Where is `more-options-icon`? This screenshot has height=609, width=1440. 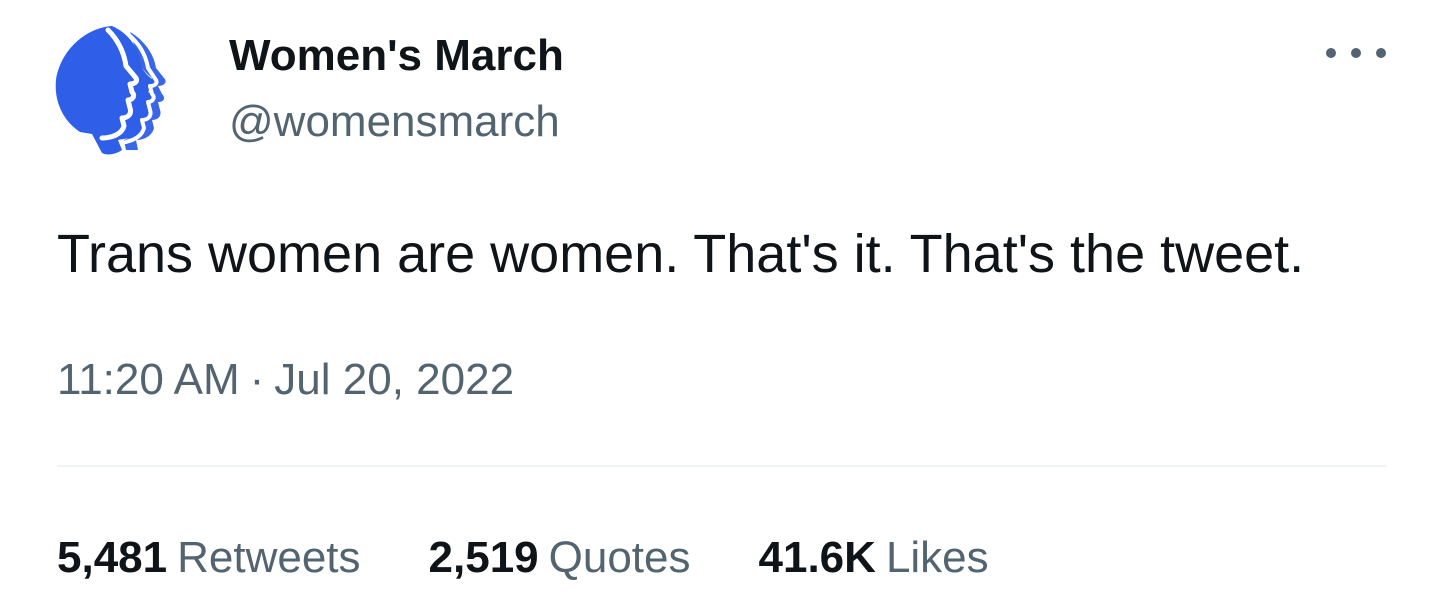
more-options-icon is located at coordinates (1356, 53).